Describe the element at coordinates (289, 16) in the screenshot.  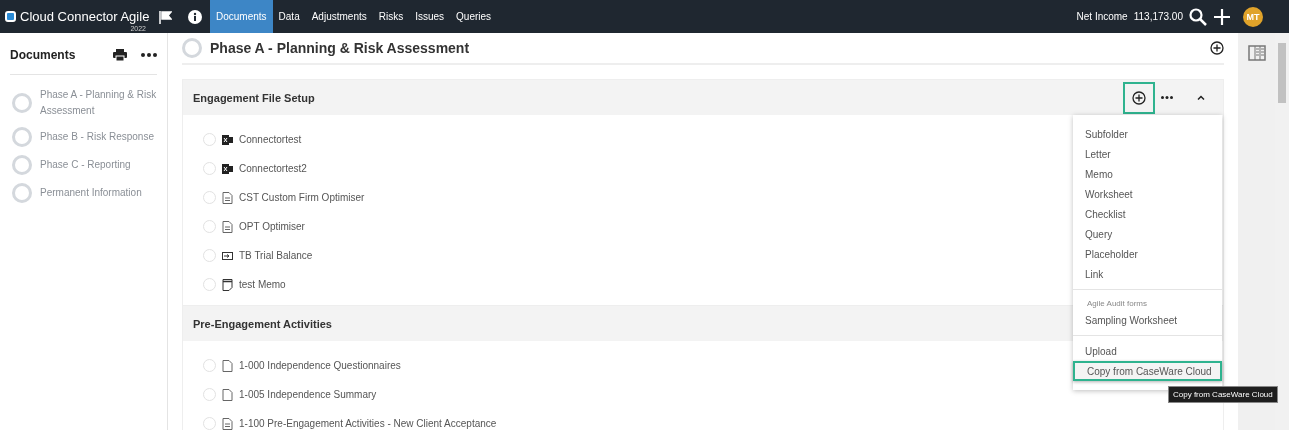
I see `nav-tab: Data` at that location.